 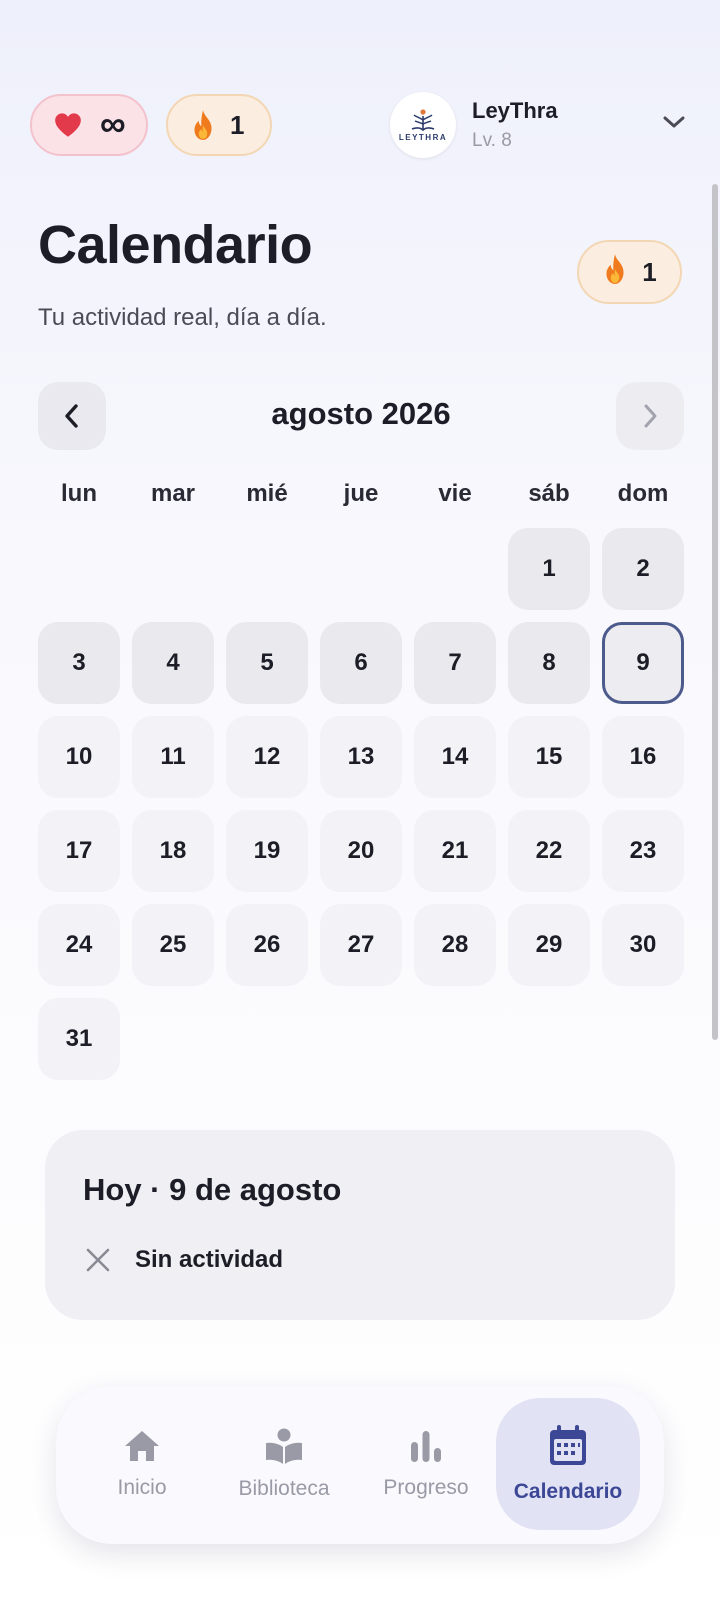 I want to click on weekday-header: lun mar mié jue vie sáb dom, so click(x=361, y=500).